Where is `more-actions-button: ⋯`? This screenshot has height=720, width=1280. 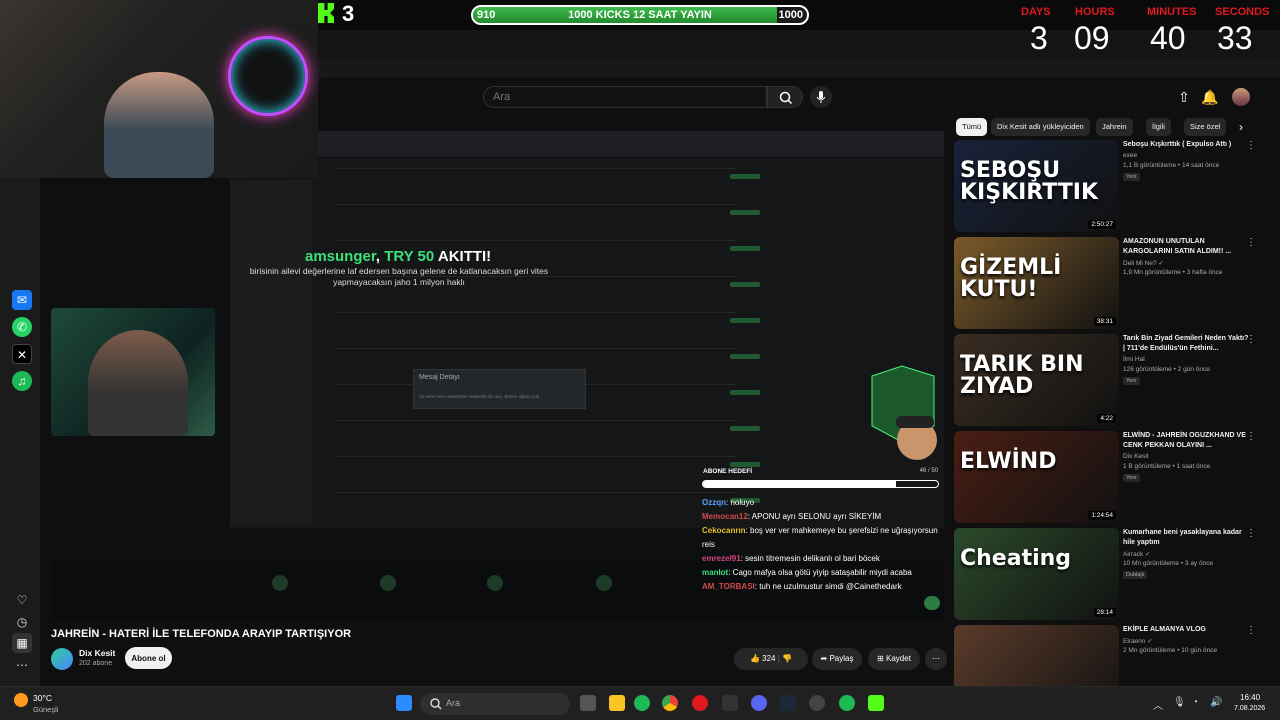
more-actions-button: ⋯ is located at coordinates (936, 659).